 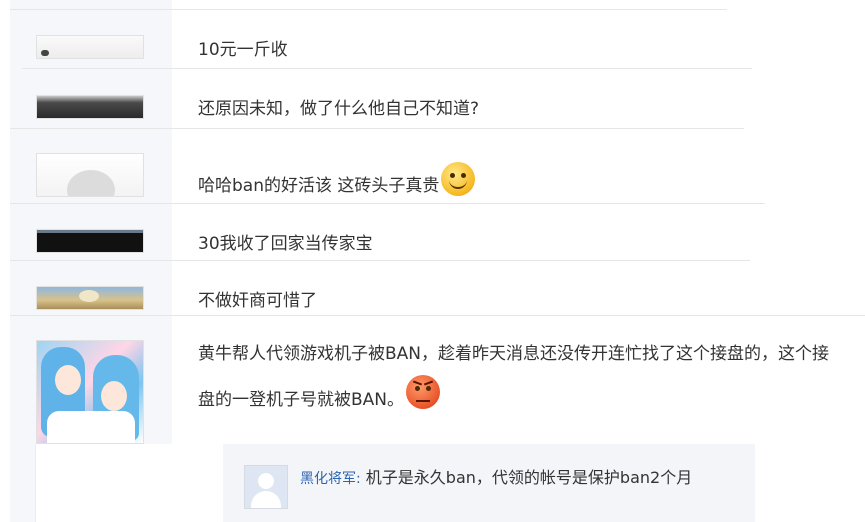 I want to click on comment-text: 10元一斤收, so click(x=243, y=50).